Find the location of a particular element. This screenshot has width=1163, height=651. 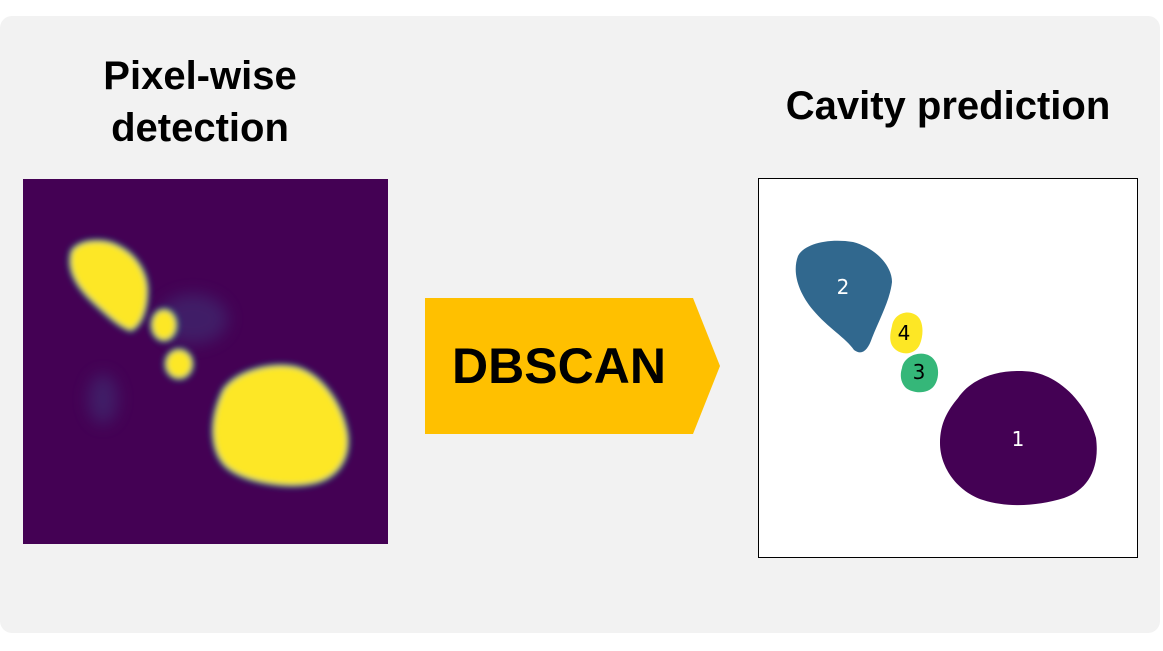

cavity-prediction-title: Cavity prediction is located at coordinates (948, 106).